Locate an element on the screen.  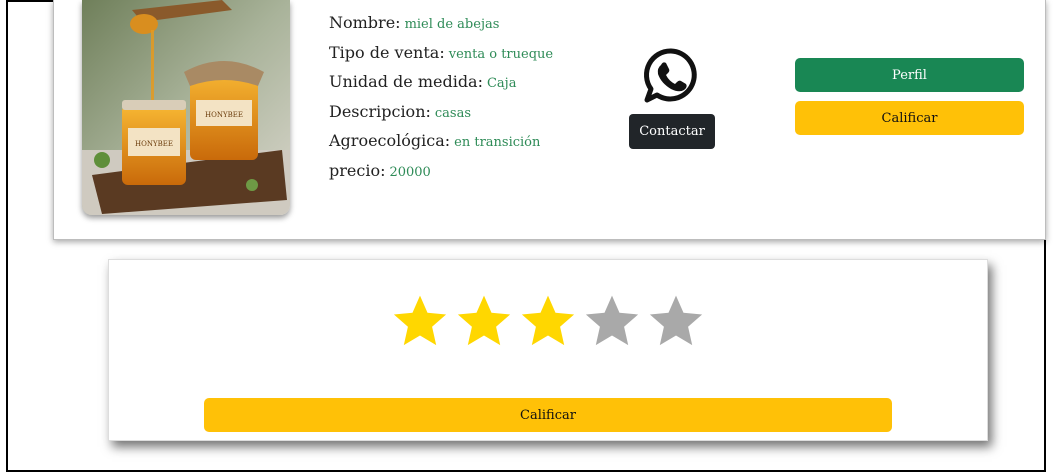
star-rating is located at coordinates (548, 321).